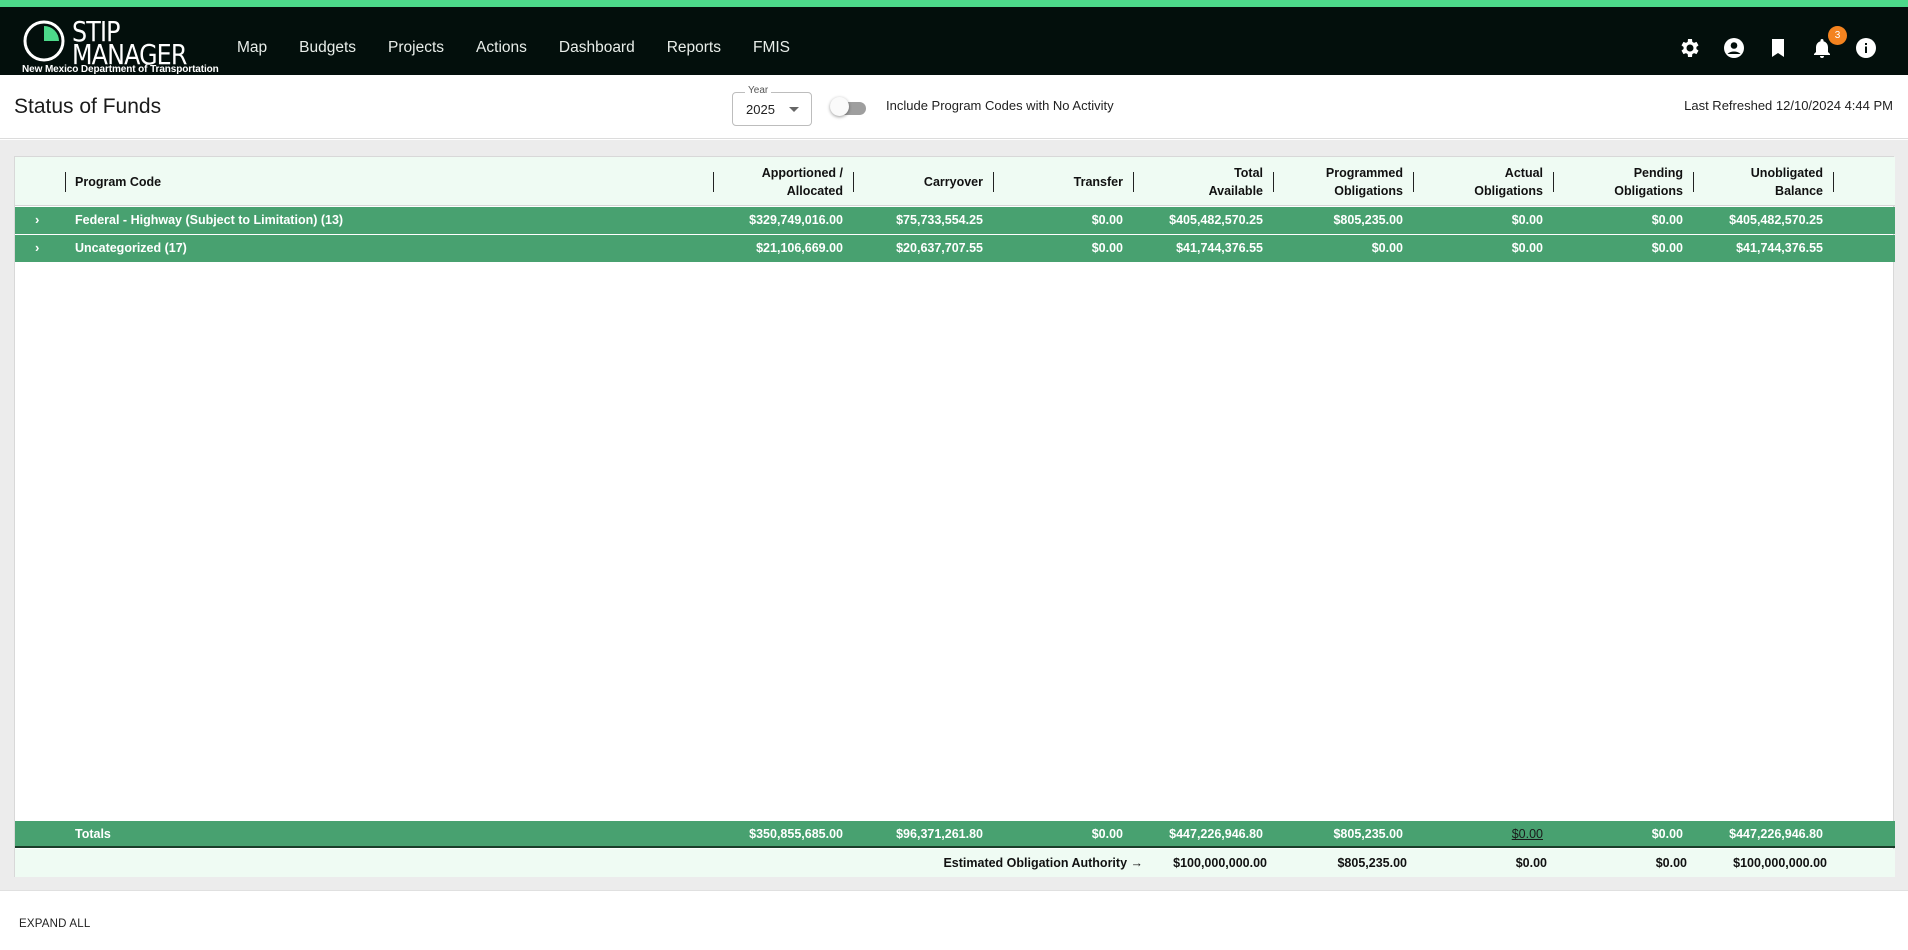  What do you see at coordinates (1780, 863) in the screenshot?
I see `eoa-unobligated-balance: $100,000,000.00` at bounding box center [1780, 863].